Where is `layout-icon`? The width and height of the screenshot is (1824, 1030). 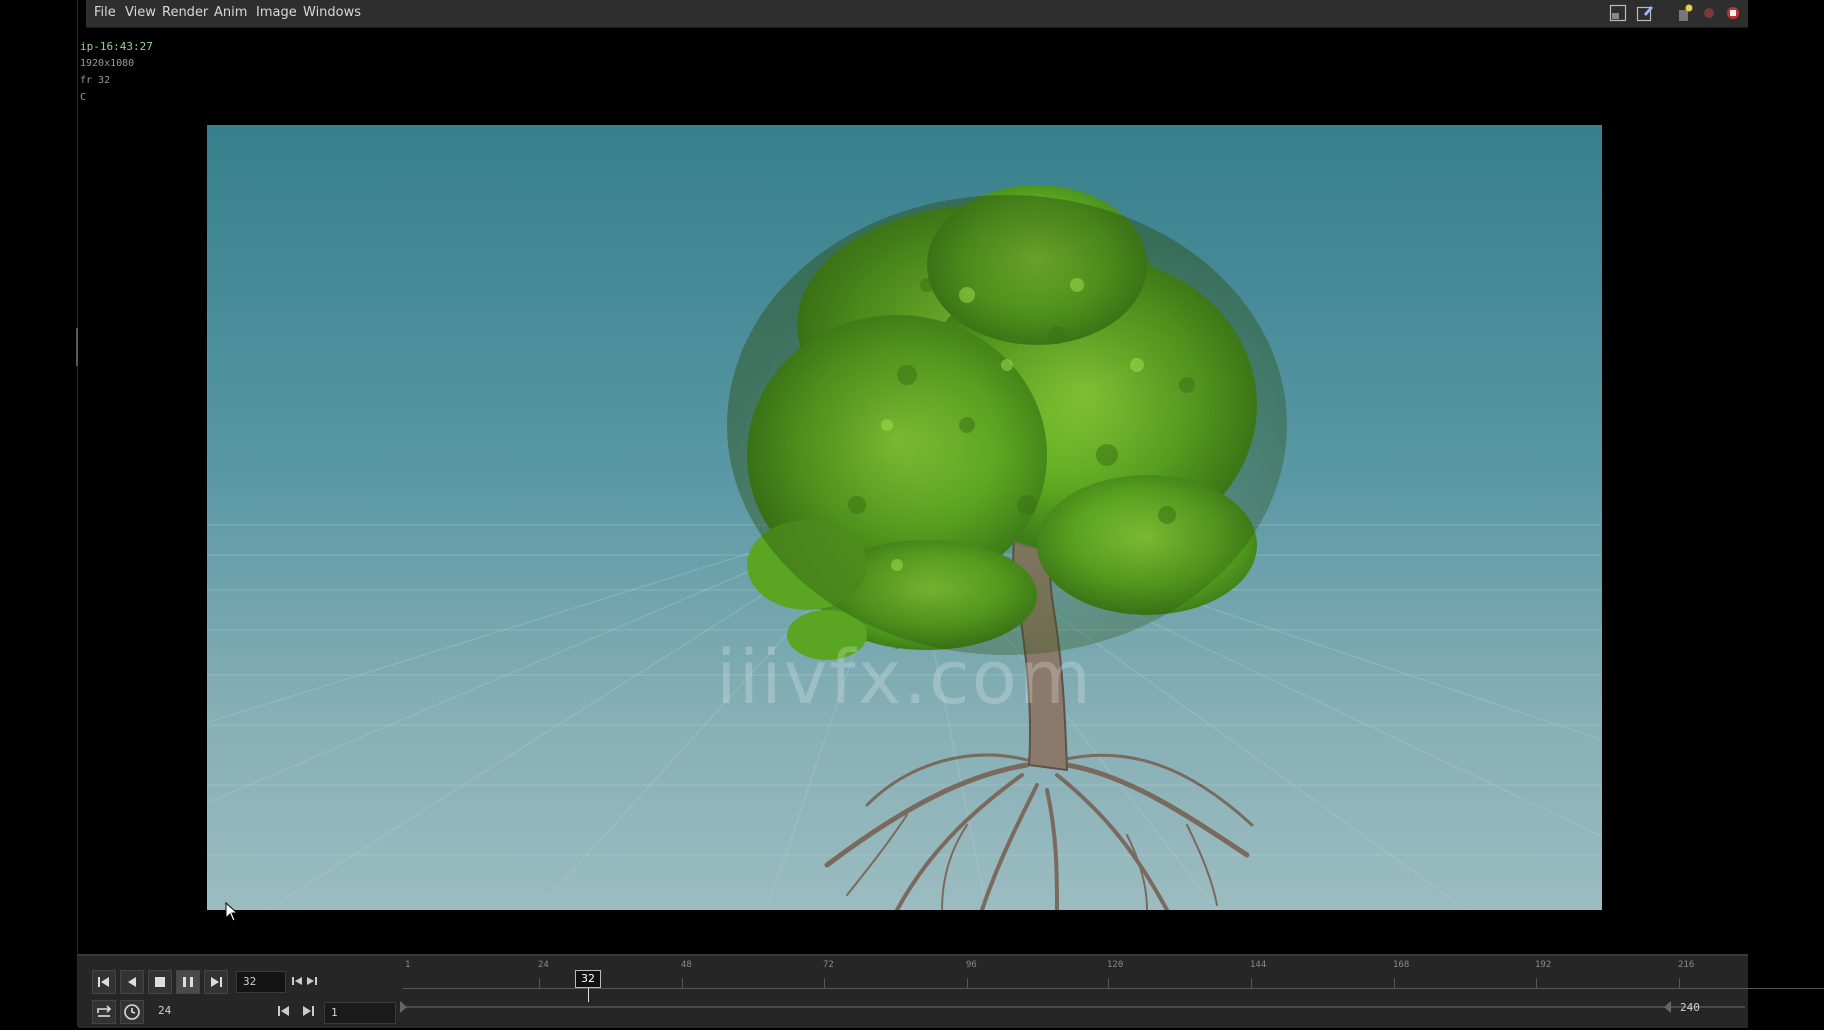 layout-icon is located at coordinates (1618, 13).